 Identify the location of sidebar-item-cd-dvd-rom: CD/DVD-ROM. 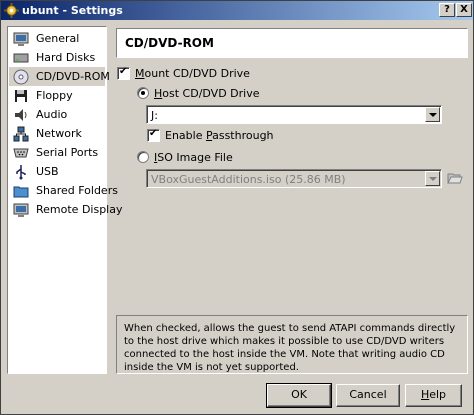
(59, 76).